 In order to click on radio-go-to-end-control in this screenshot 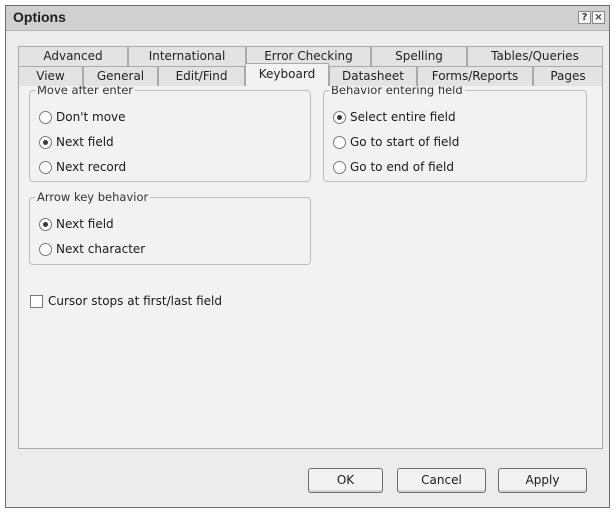, I will do `click(339, 167)`.